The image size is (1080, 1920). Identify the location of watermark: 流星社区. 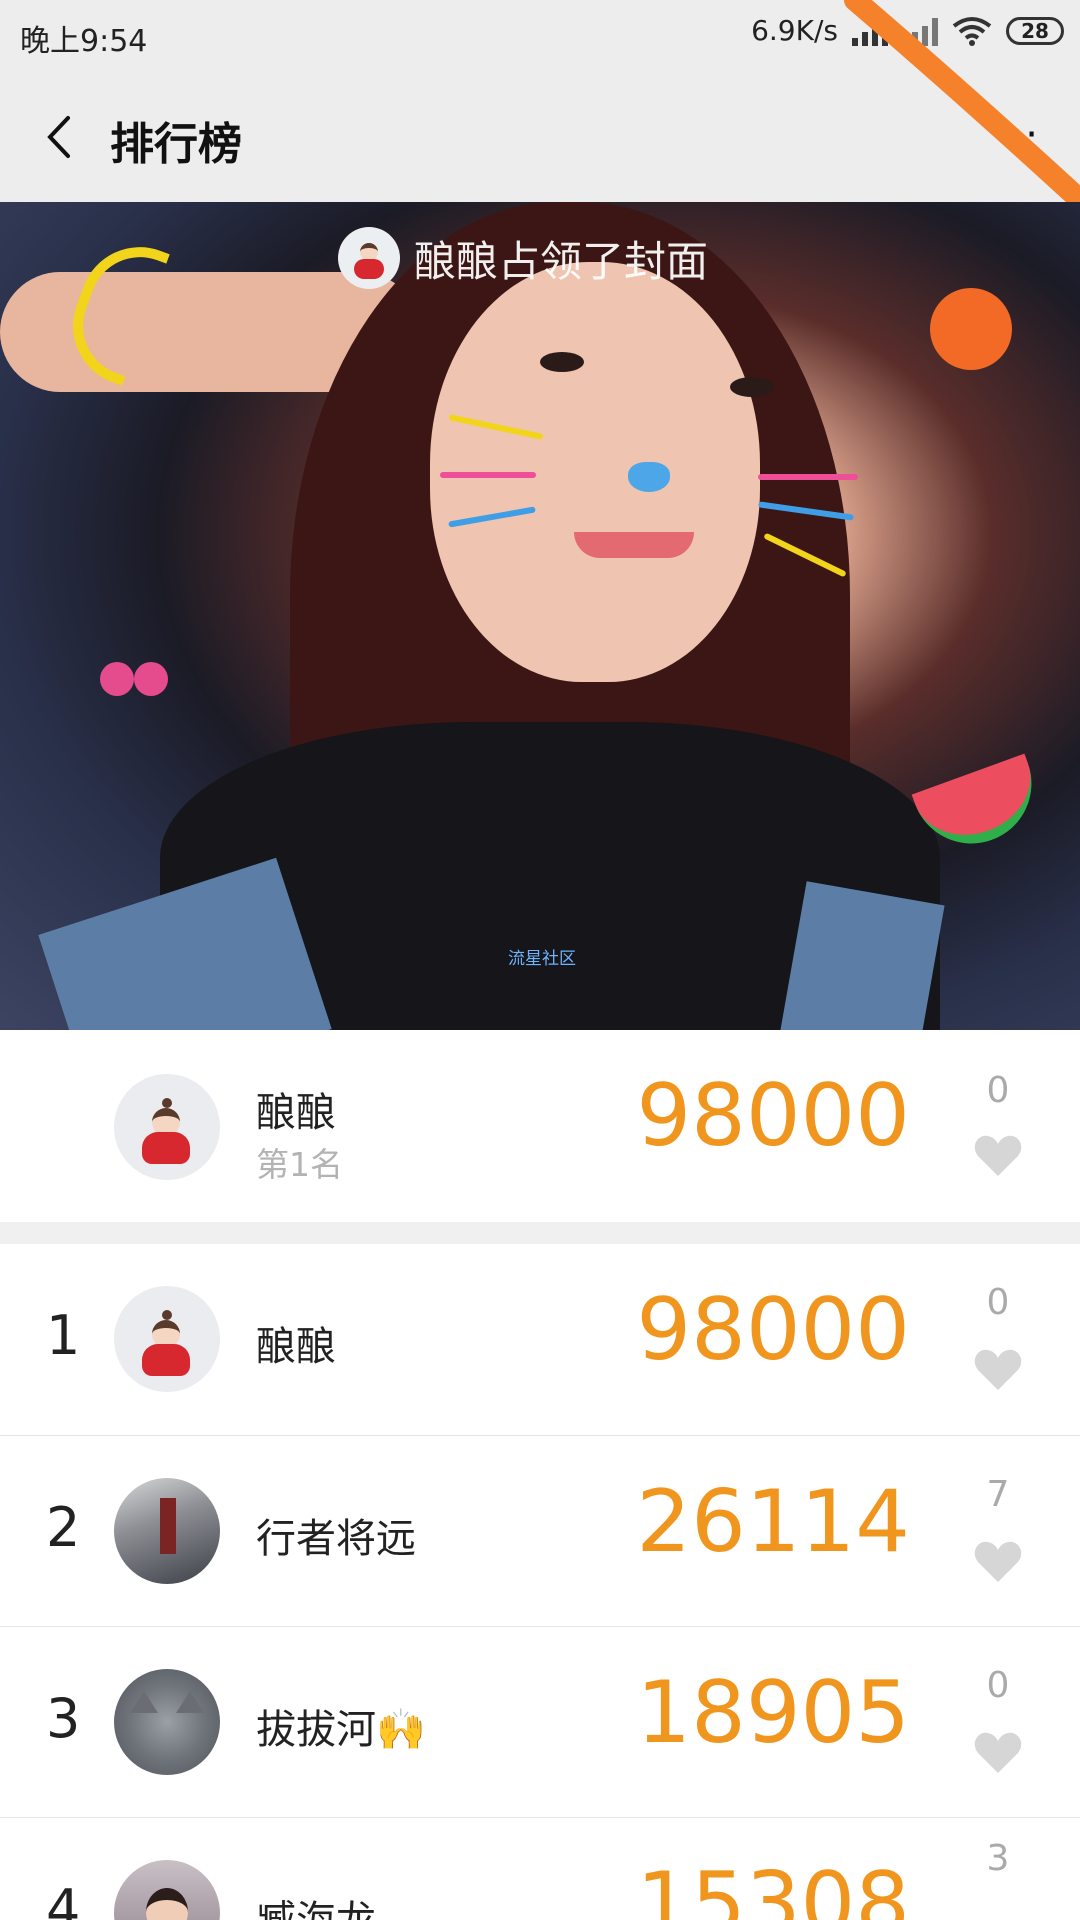
(542, 959).